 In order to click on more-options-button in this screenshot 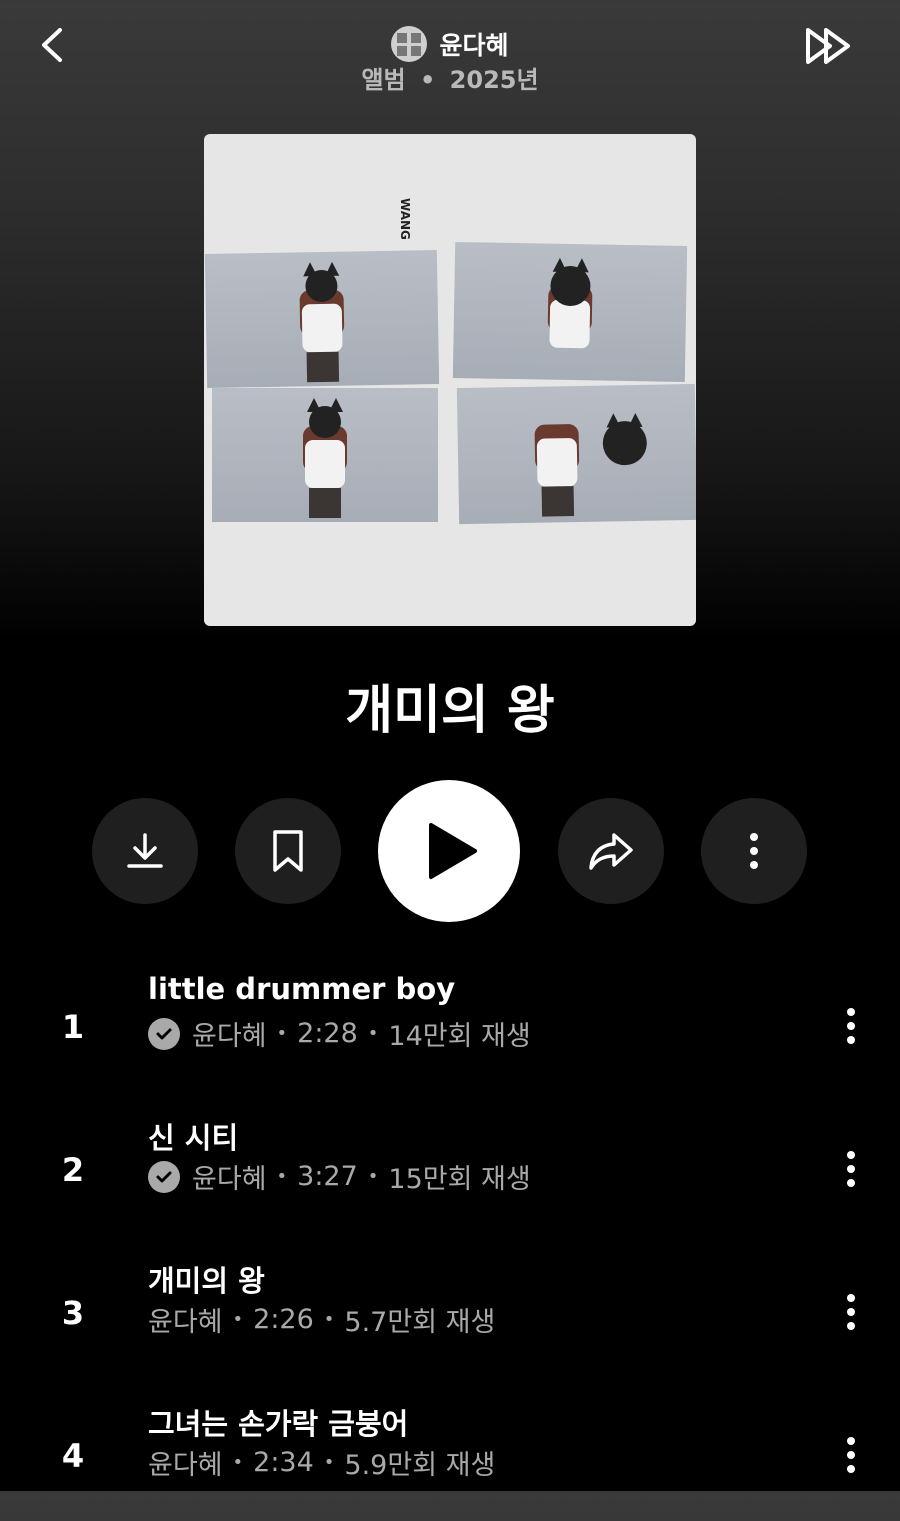, I will do `click(754, 851)`.